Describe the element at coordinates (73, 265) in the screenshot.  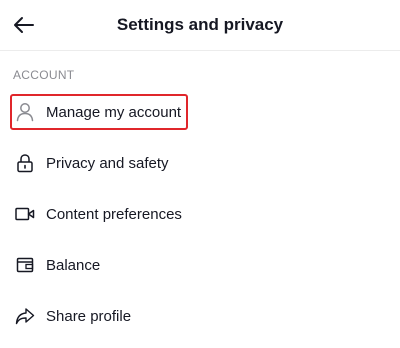
I see `menu-item-label: Balance` at that location.